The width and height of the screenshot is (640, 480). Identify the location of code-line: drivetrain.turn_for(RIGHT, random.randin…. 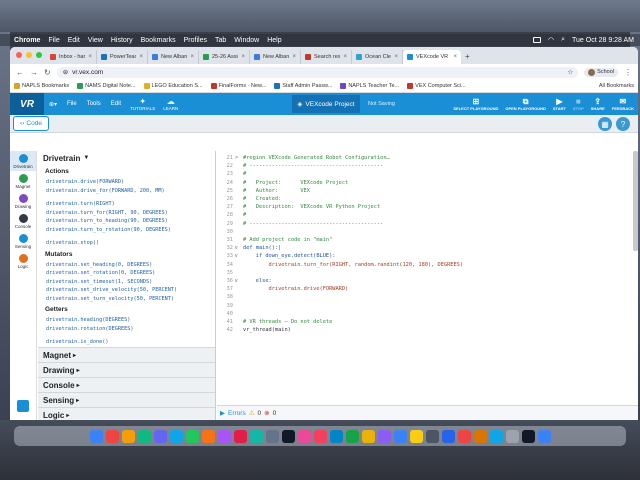
(353, 265).